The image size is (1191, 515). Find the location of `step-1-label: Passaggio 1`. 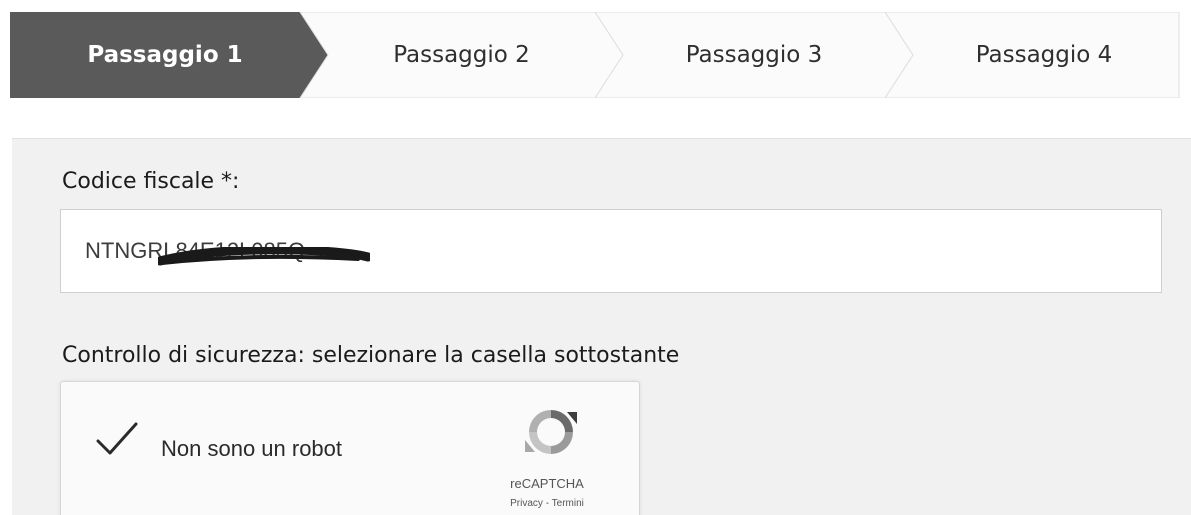

step-1-label: Passaggio 1 is located at coordinates (165, 55).